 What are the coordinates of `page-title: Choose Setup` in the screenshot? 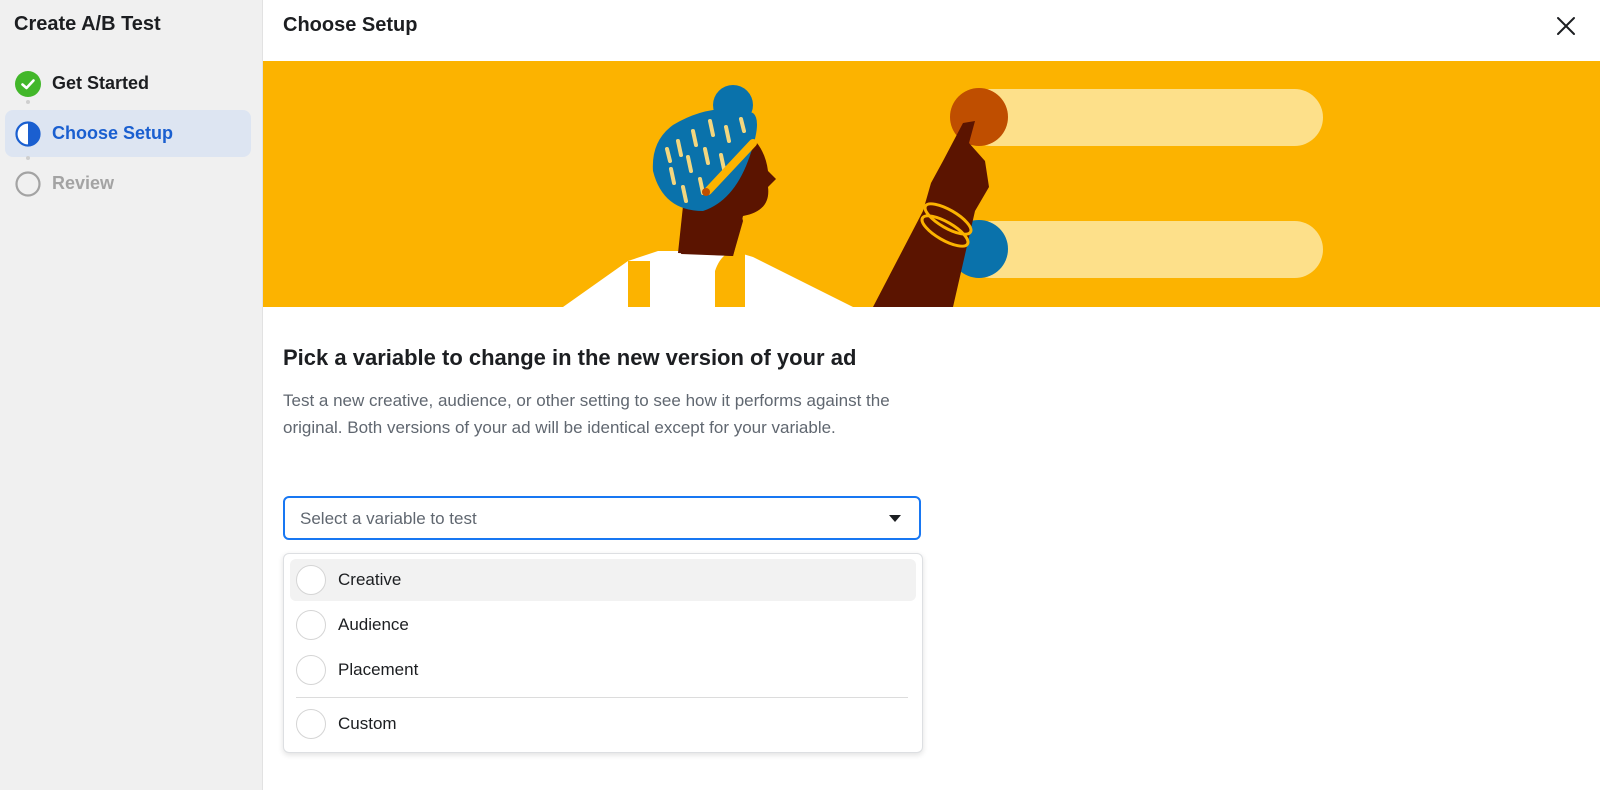 It's located at (350, 25).